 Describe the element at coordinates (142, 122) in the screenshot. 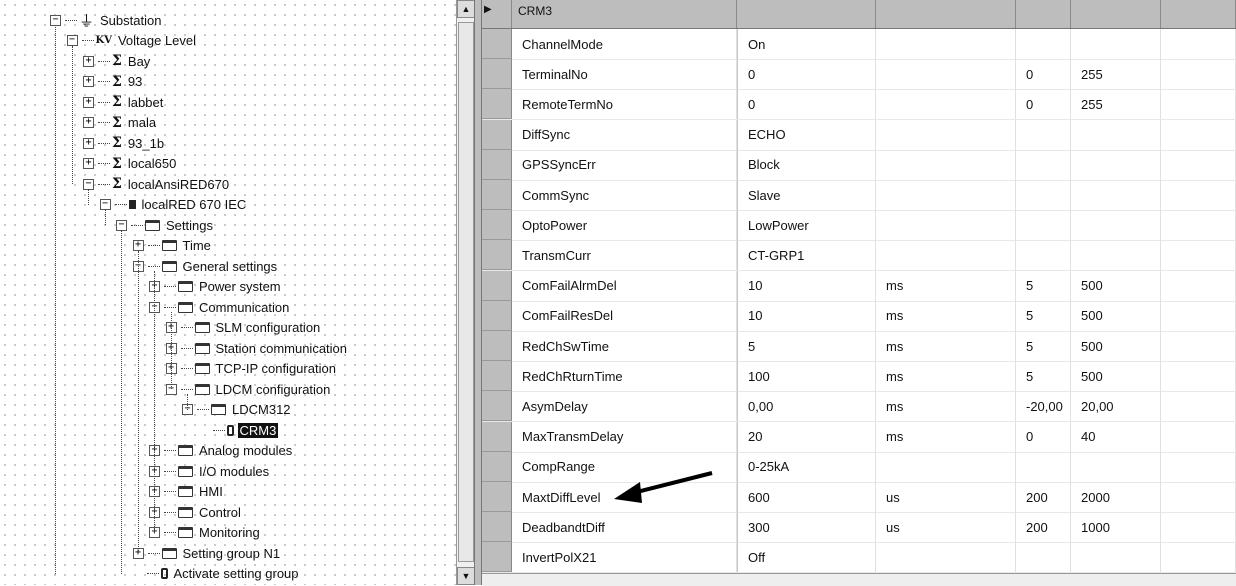

I see `tree-item-label: mala` at that location.